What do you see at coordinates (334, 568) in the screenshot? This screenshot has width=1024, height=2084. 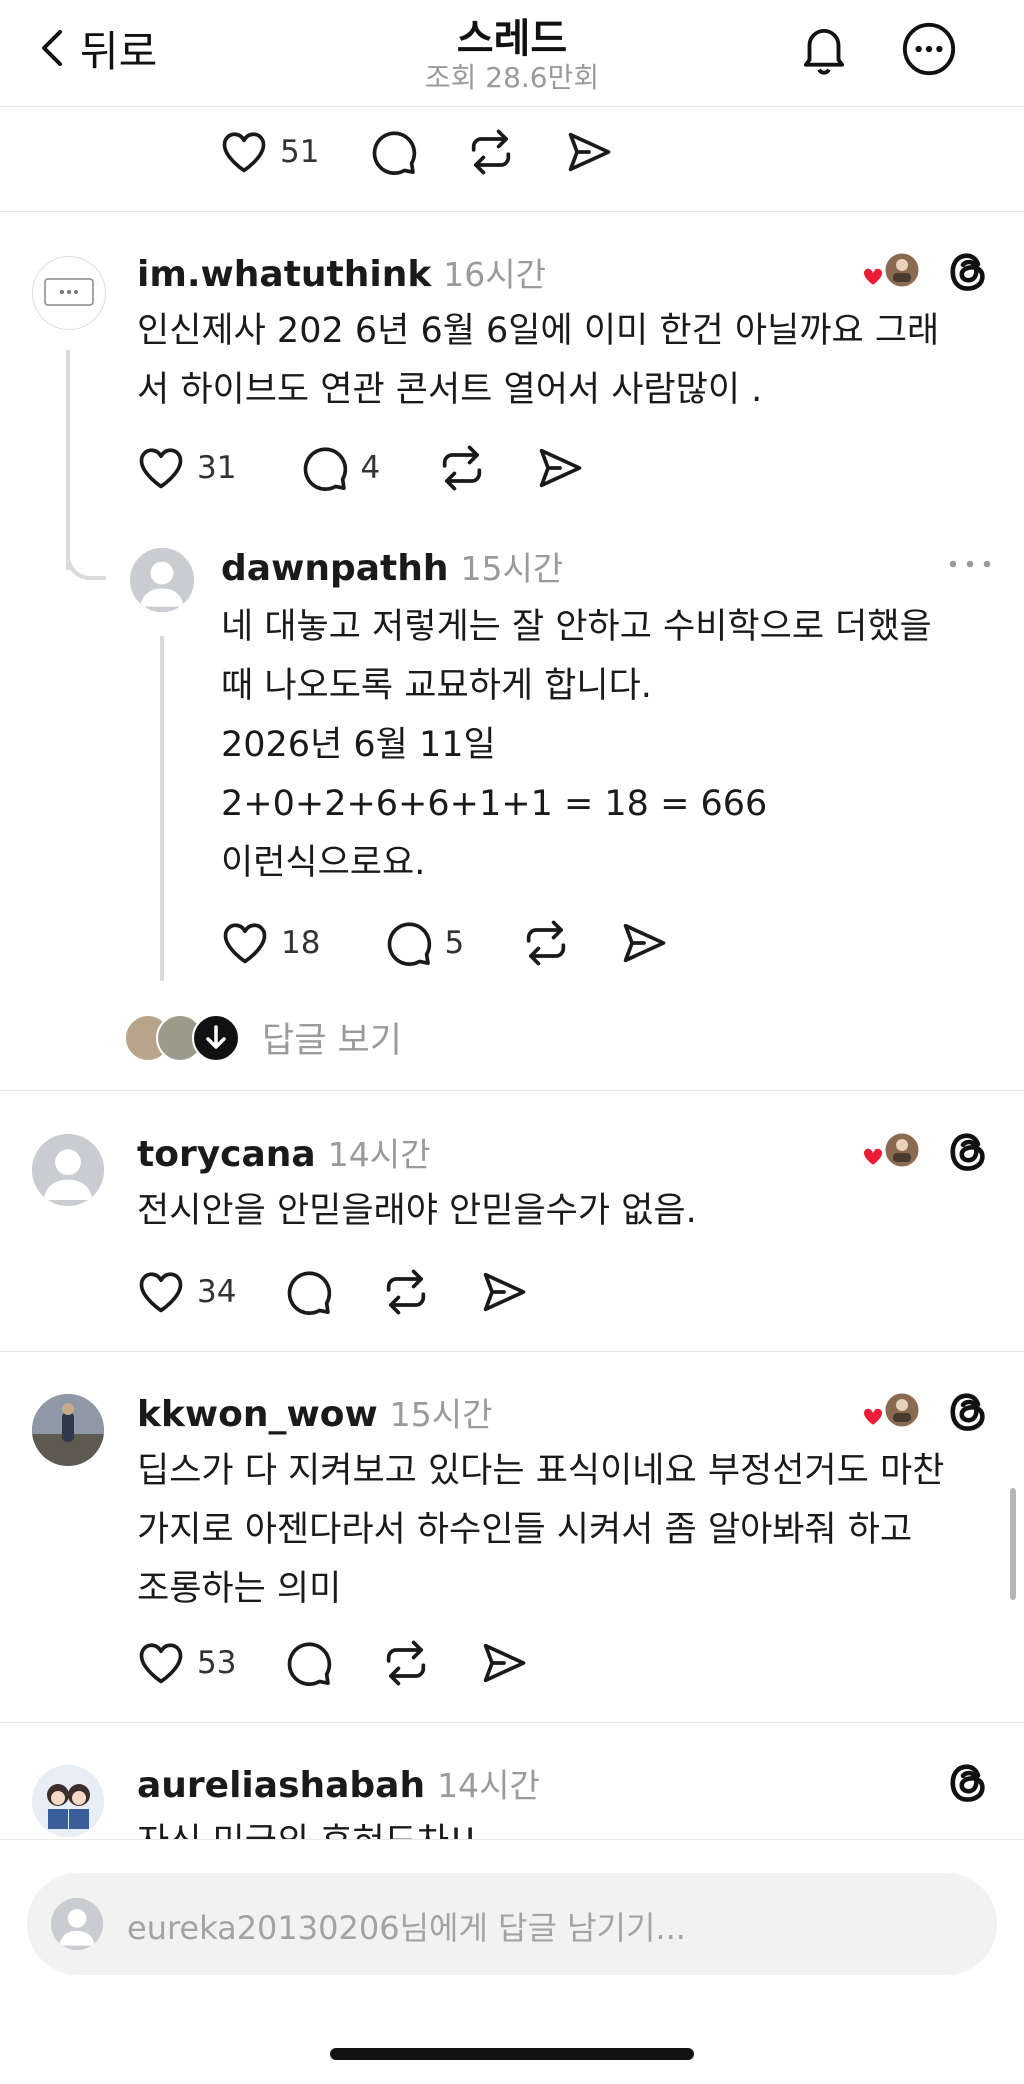 I see `username: dawnpathh` at bounding box center [334, 568].